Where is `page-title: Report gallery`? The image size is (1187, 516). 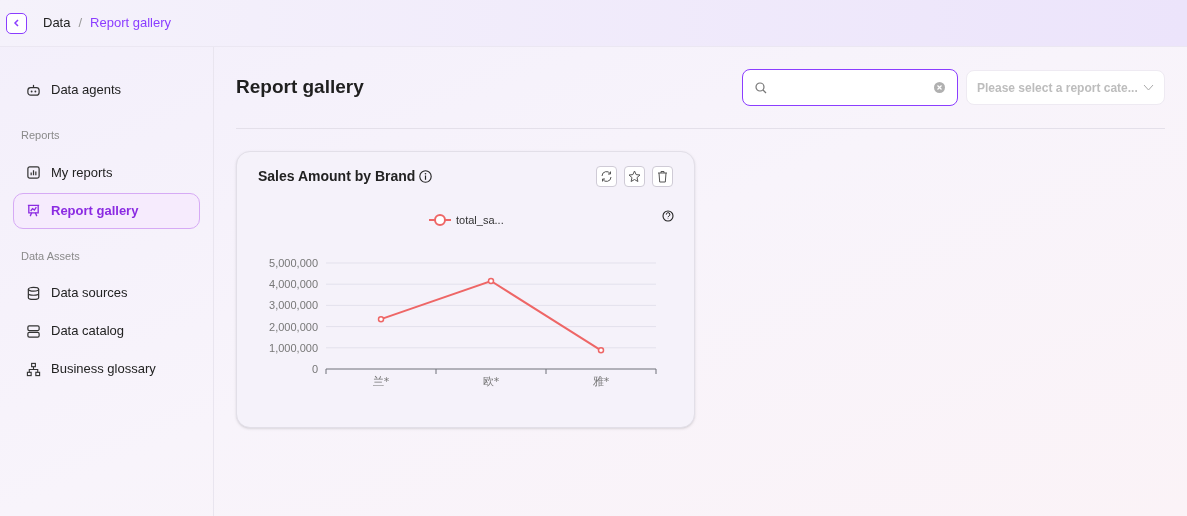 page-title: Report gallery is located at coordinates (300, 87).